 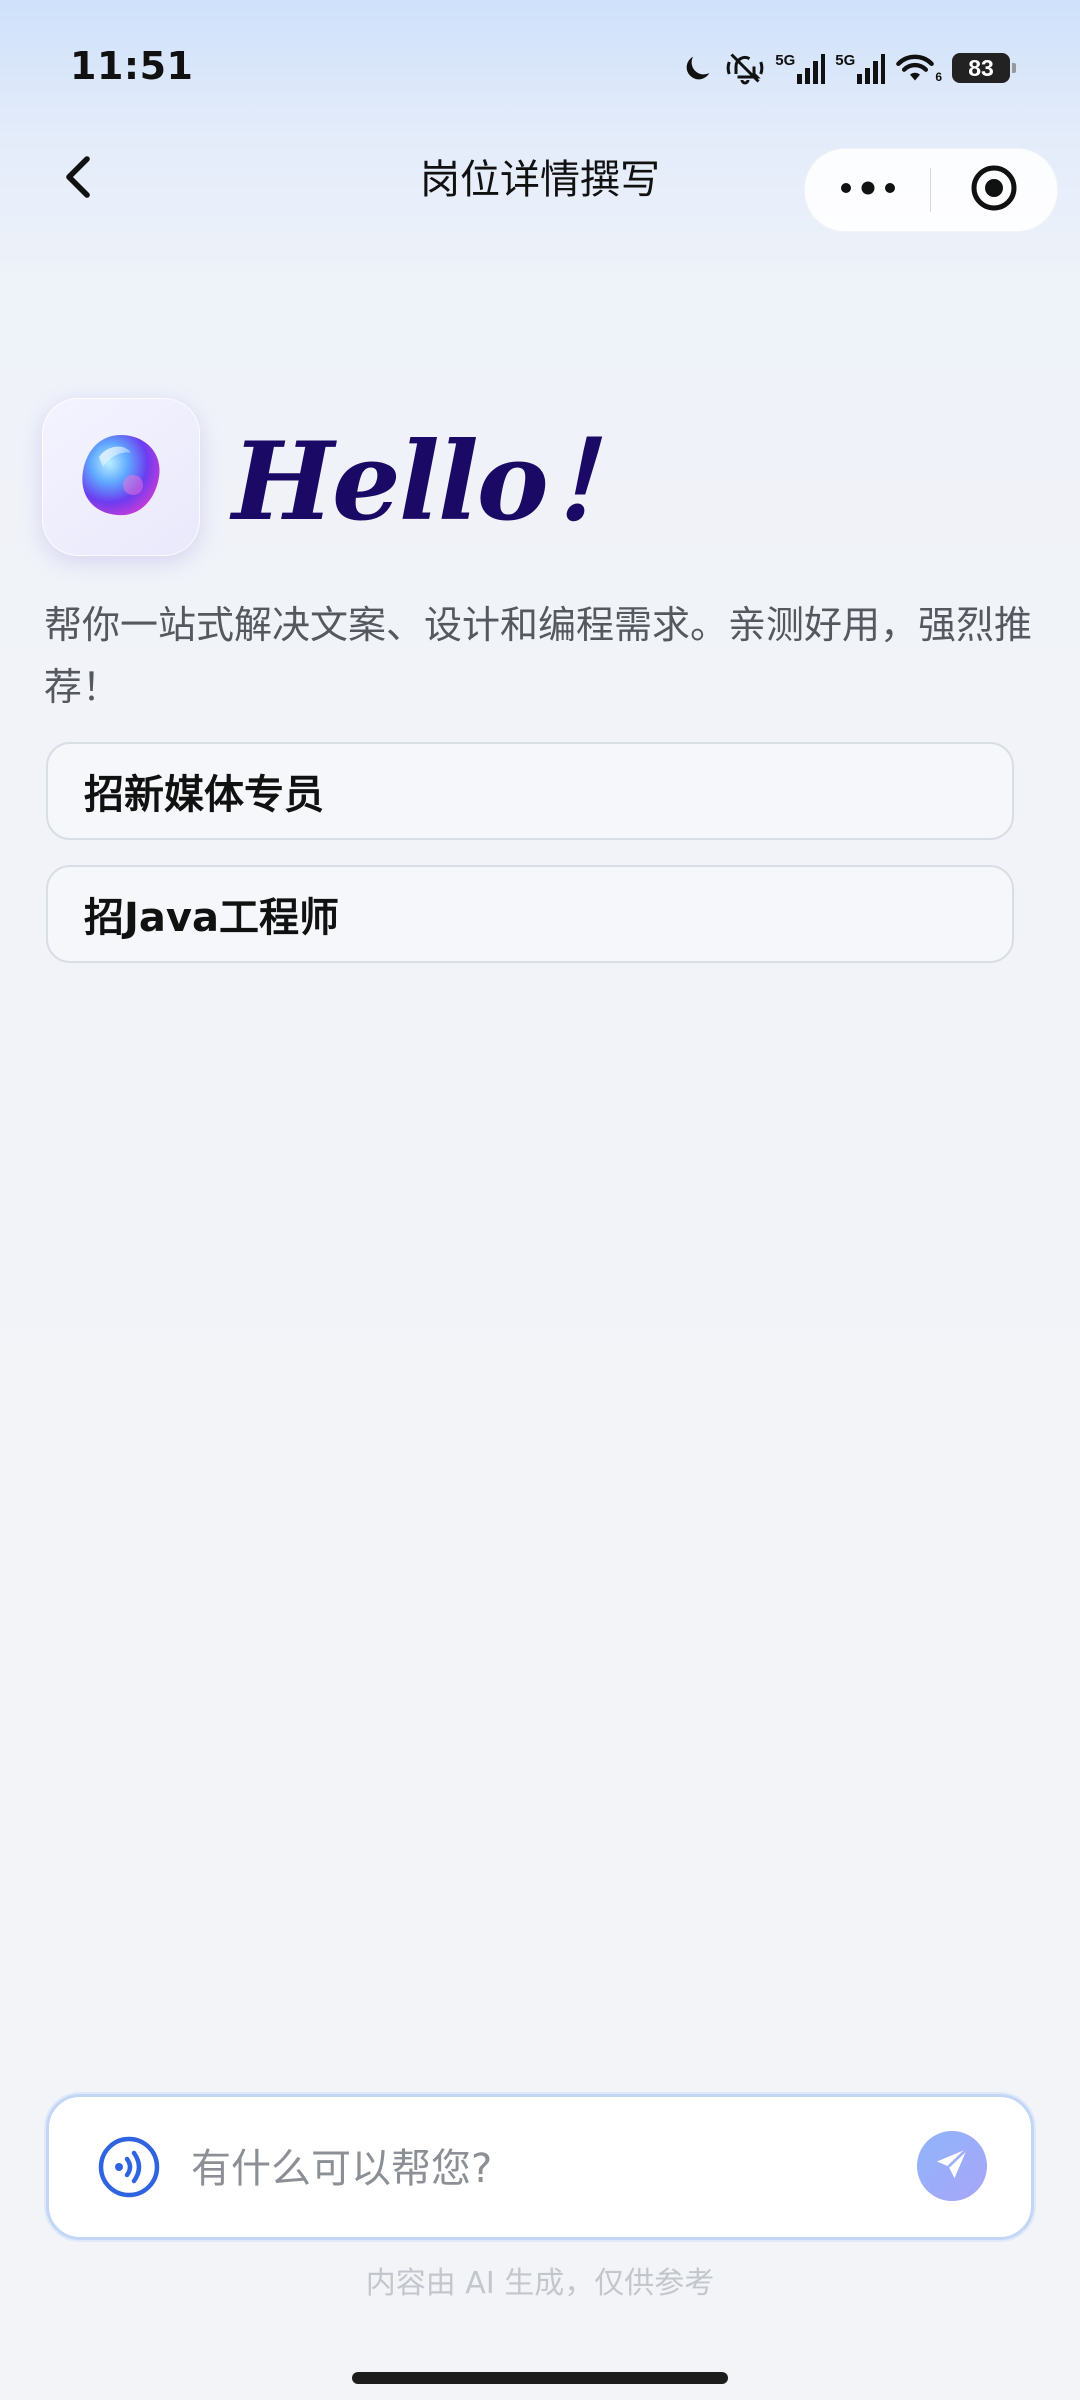 I want to click on miniprogram-capsule, so click(x=931, y=190).